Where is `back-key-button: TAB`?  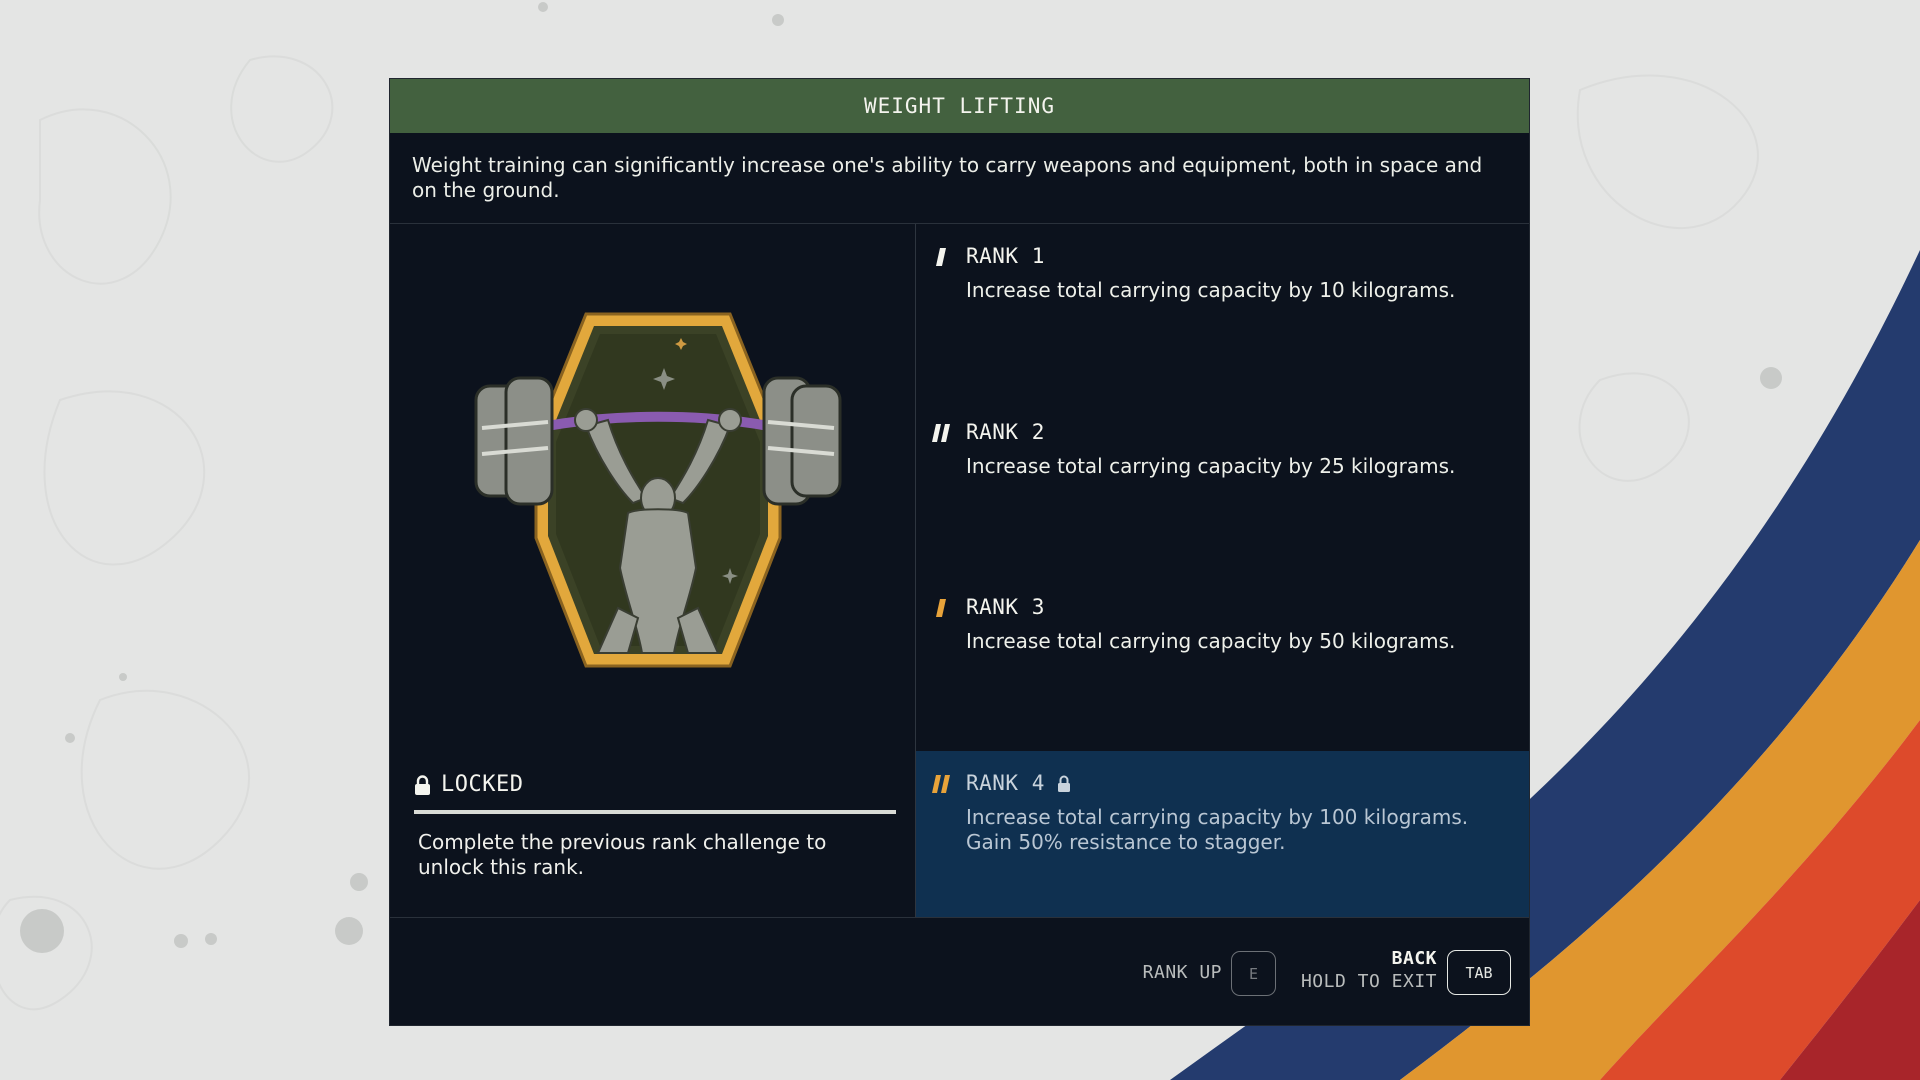
back-key-button: TAB is located at coordinates (1479, 972).